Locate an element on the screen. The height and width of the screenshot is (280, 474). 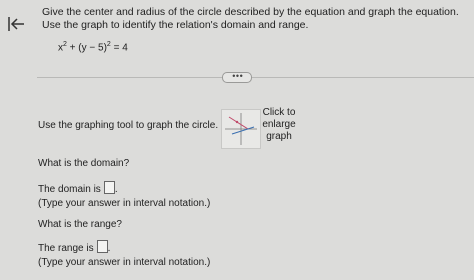
section-divider is located at coordinates (255, 77).